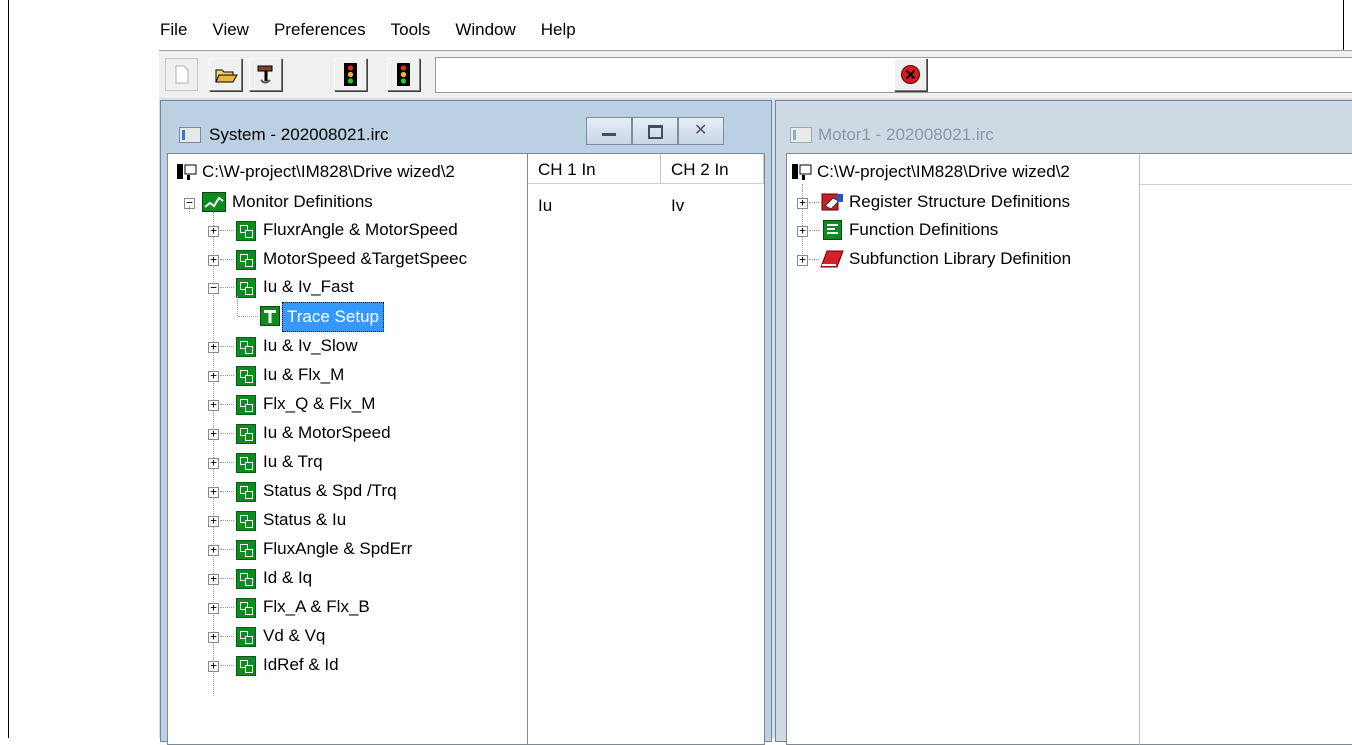 This screenshot has width=1352, height=745. I want to click on menu-window: Window, so click(485, 33).